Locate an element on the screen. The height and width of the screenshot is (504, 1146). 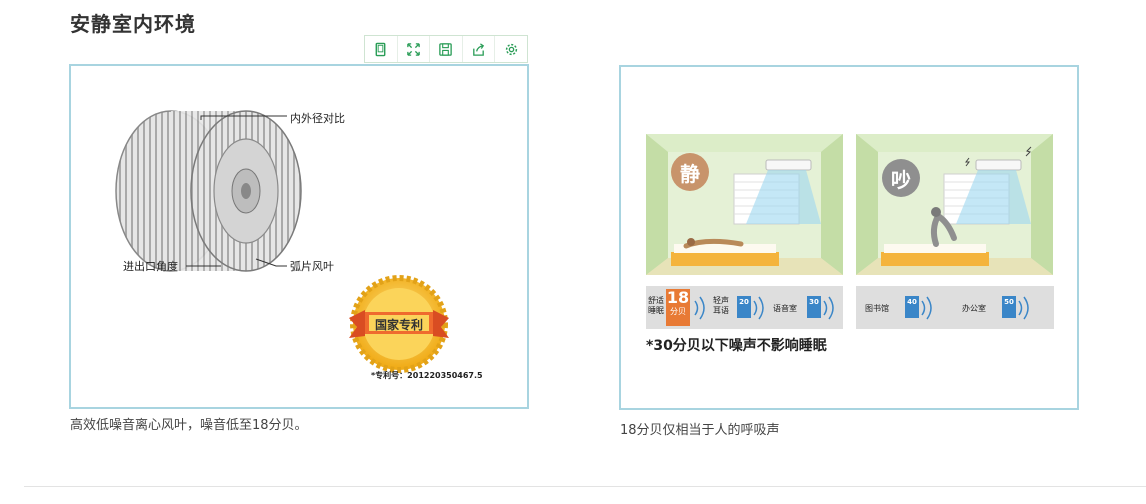
fullscreen-button is located at coordinates (414, 49).